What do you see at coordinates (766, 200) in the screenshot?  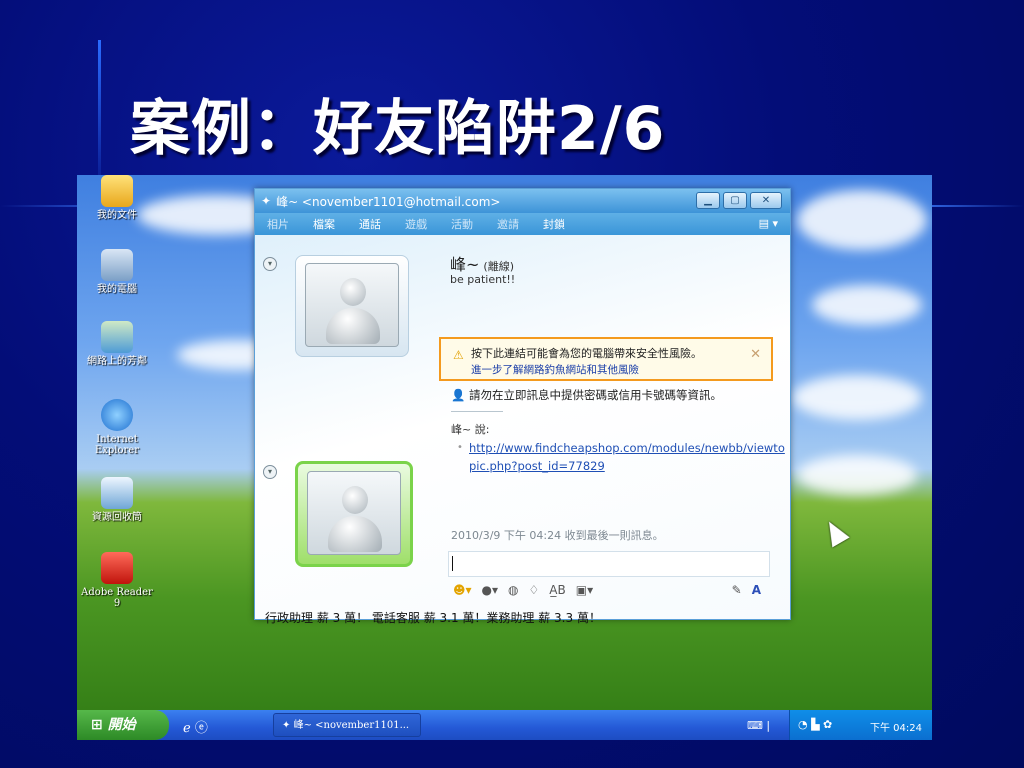 I see `close-button: ✕` at bounding box center [766, 200].